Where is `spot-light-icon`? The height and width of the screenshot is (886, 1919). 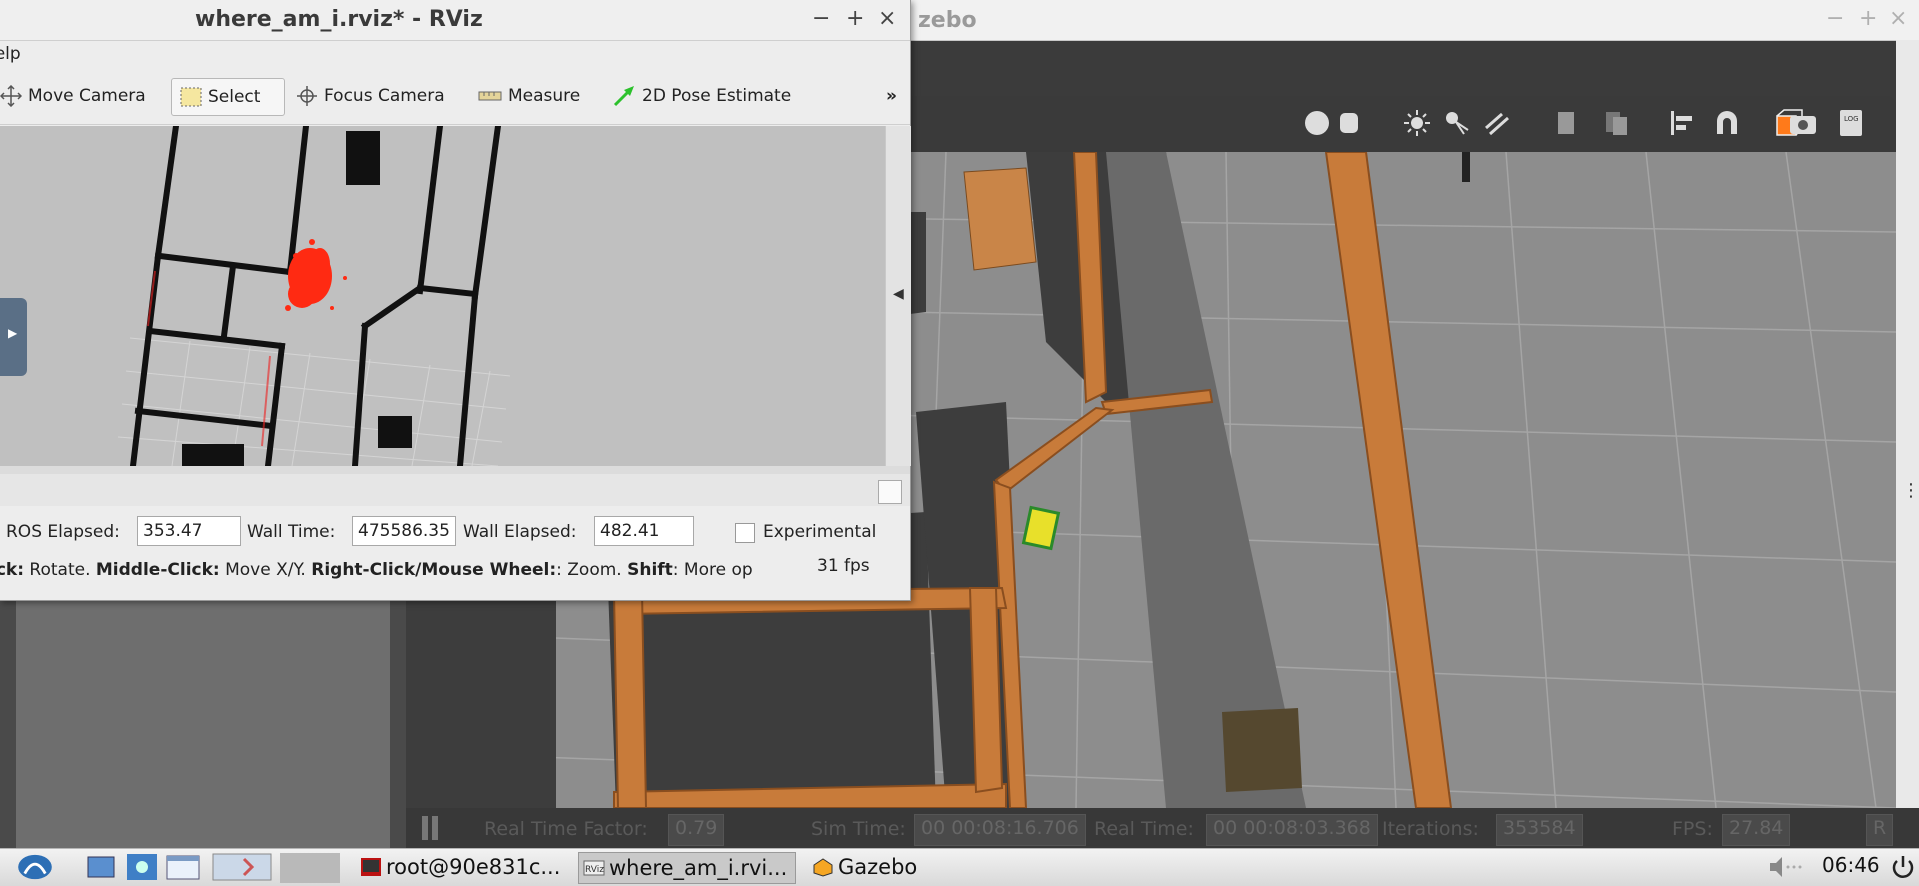
spot-light-icon is located at coordinates (1457, 123).